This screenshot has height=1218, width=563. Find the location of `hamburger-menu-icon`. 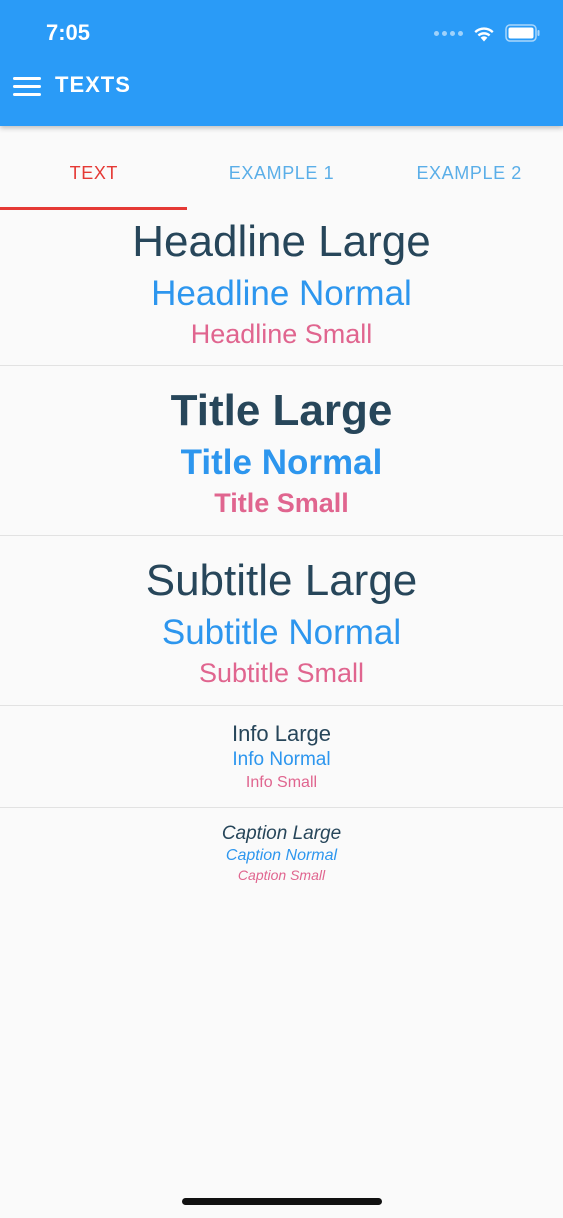

hamburger-menu-icon is located at coordinates (27, 86).